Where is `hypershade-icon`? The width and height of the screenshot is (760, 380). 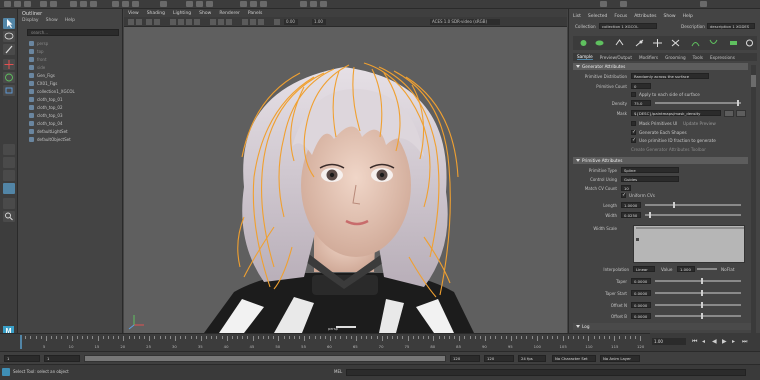 hypershade-icon is located at coordinates (253, 4).